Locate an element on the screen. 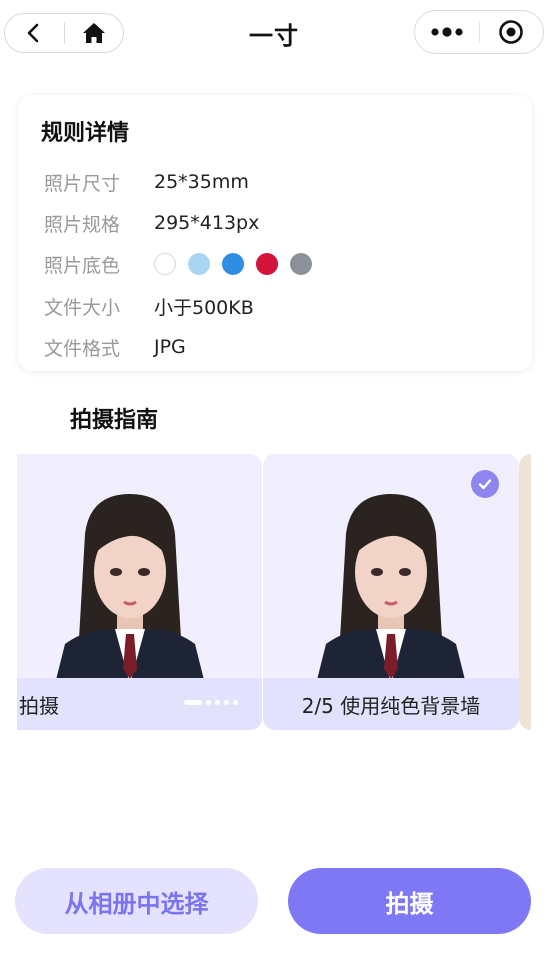  guide-slide: 2/5 使用纯色背景墙 is located at coordinates (391, 592).